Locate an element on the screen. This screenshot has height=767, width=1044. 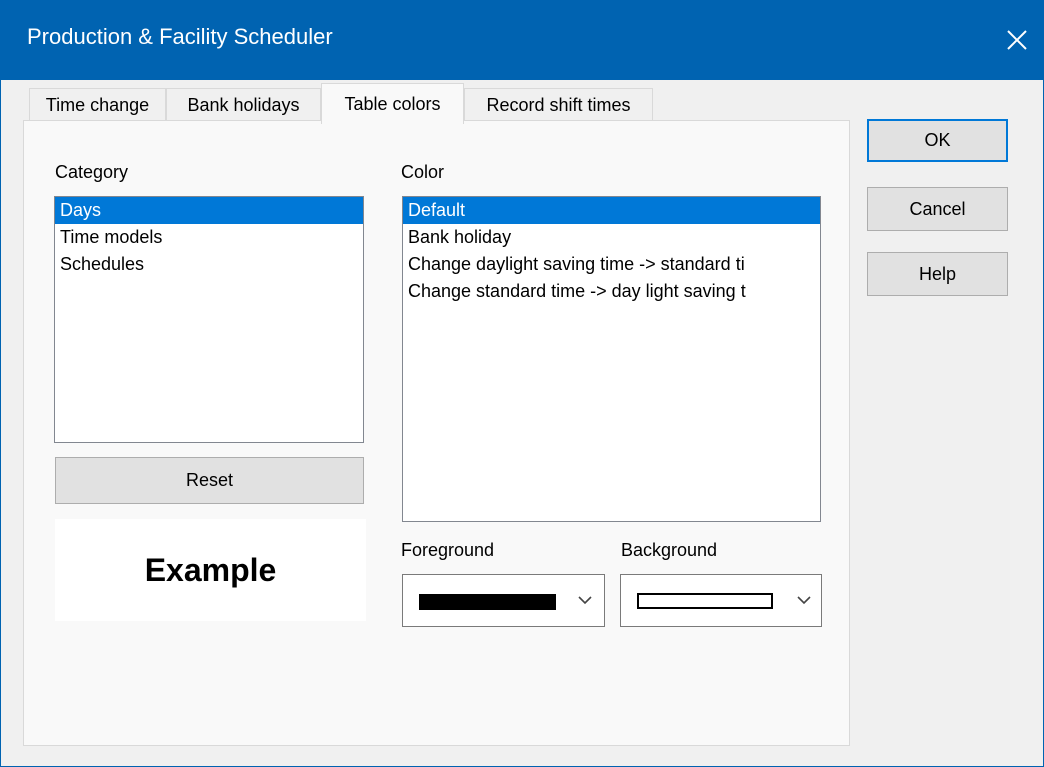
tab-label: Time change is located at coordinates (97, 105).